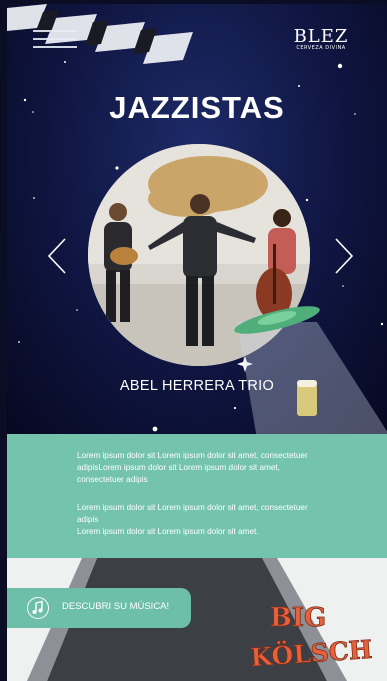 The height and width of the screenshot is (681, 387). I want to click on brand-name: BLEZ, so click(321, 36).